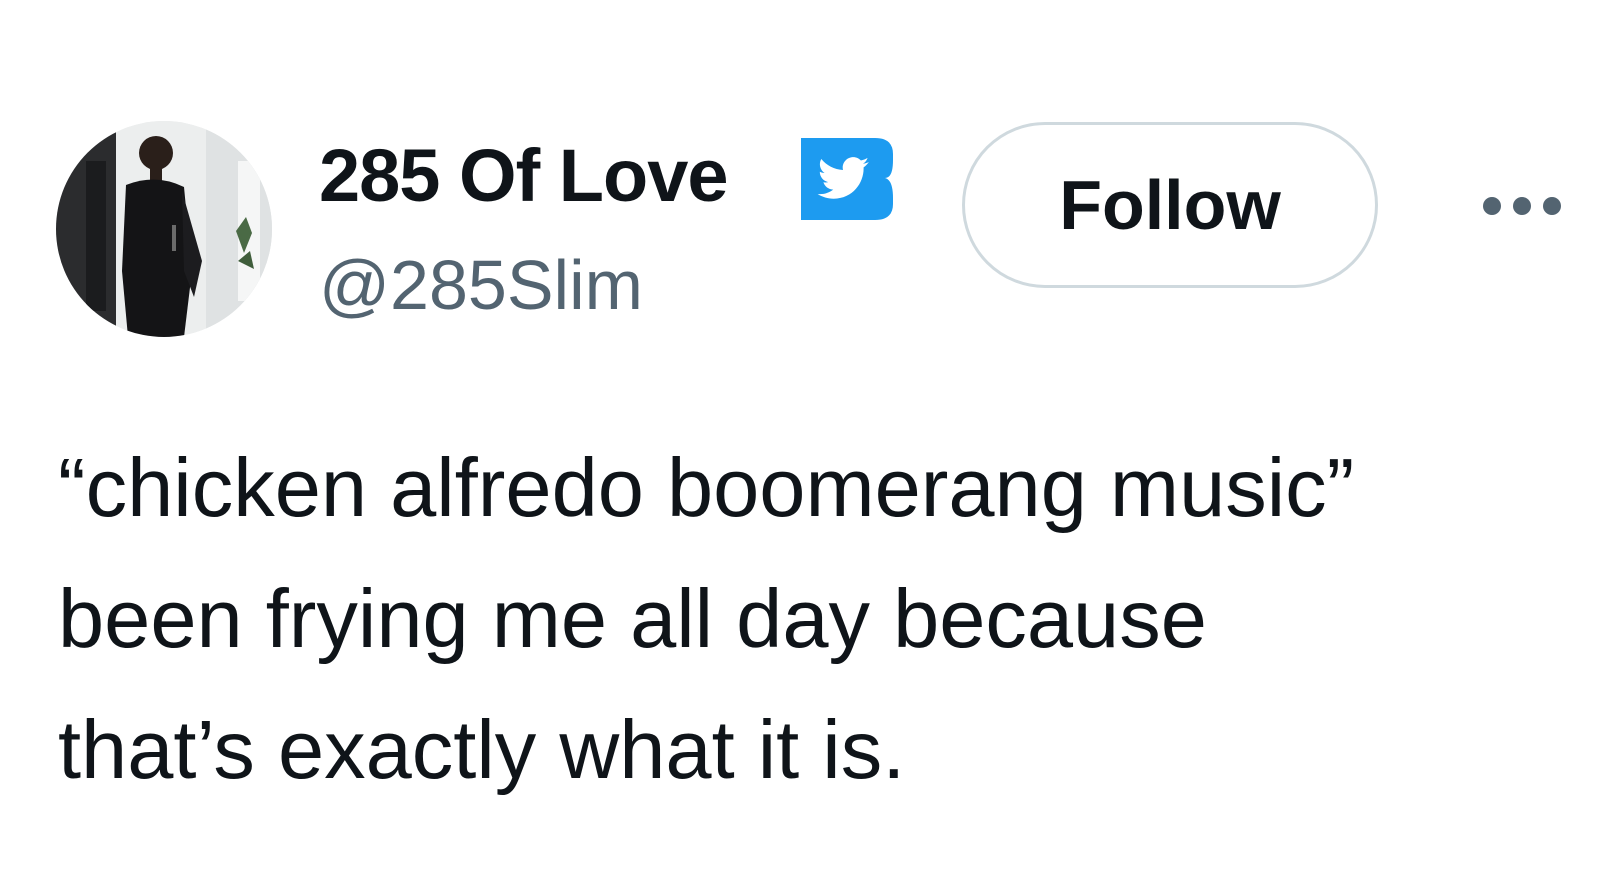 Image resolution: width=1620 pixels, height=892 pixels. I want to click on tweet-text-line: been frying me all day because, so click(632, 618).